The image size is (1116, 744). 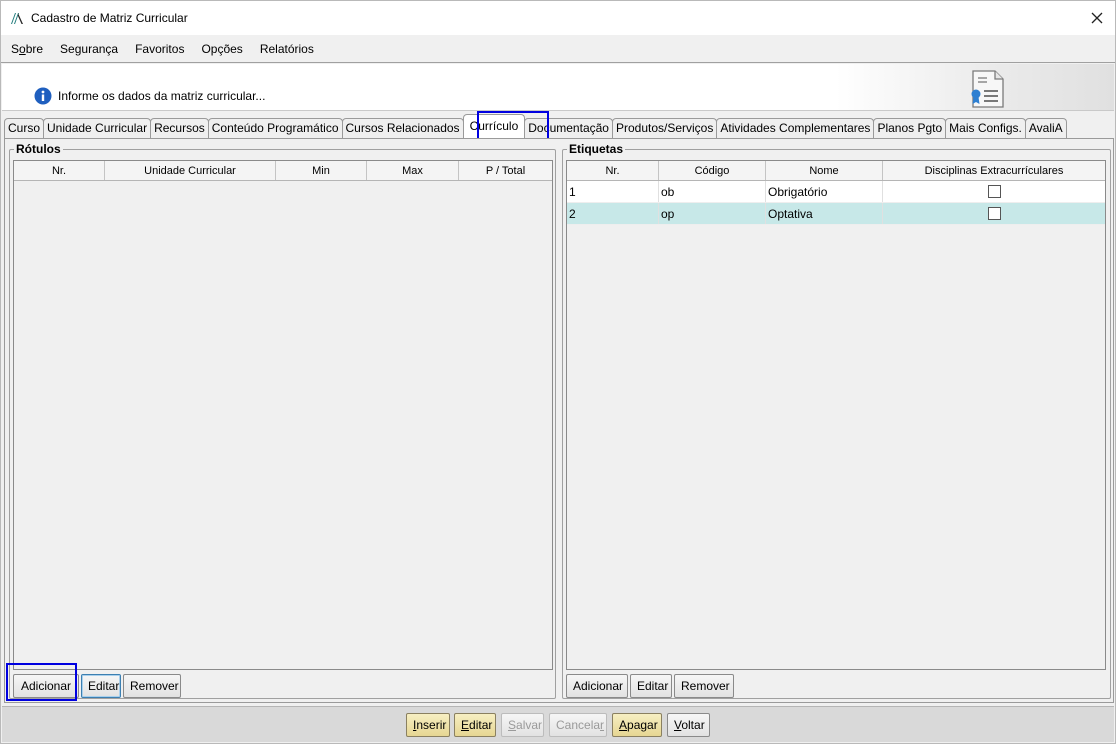 What do you see at coordinates (637, 725) in the screenshot?
I see `delete-button: Apagar` at bounding box center [637, 725].